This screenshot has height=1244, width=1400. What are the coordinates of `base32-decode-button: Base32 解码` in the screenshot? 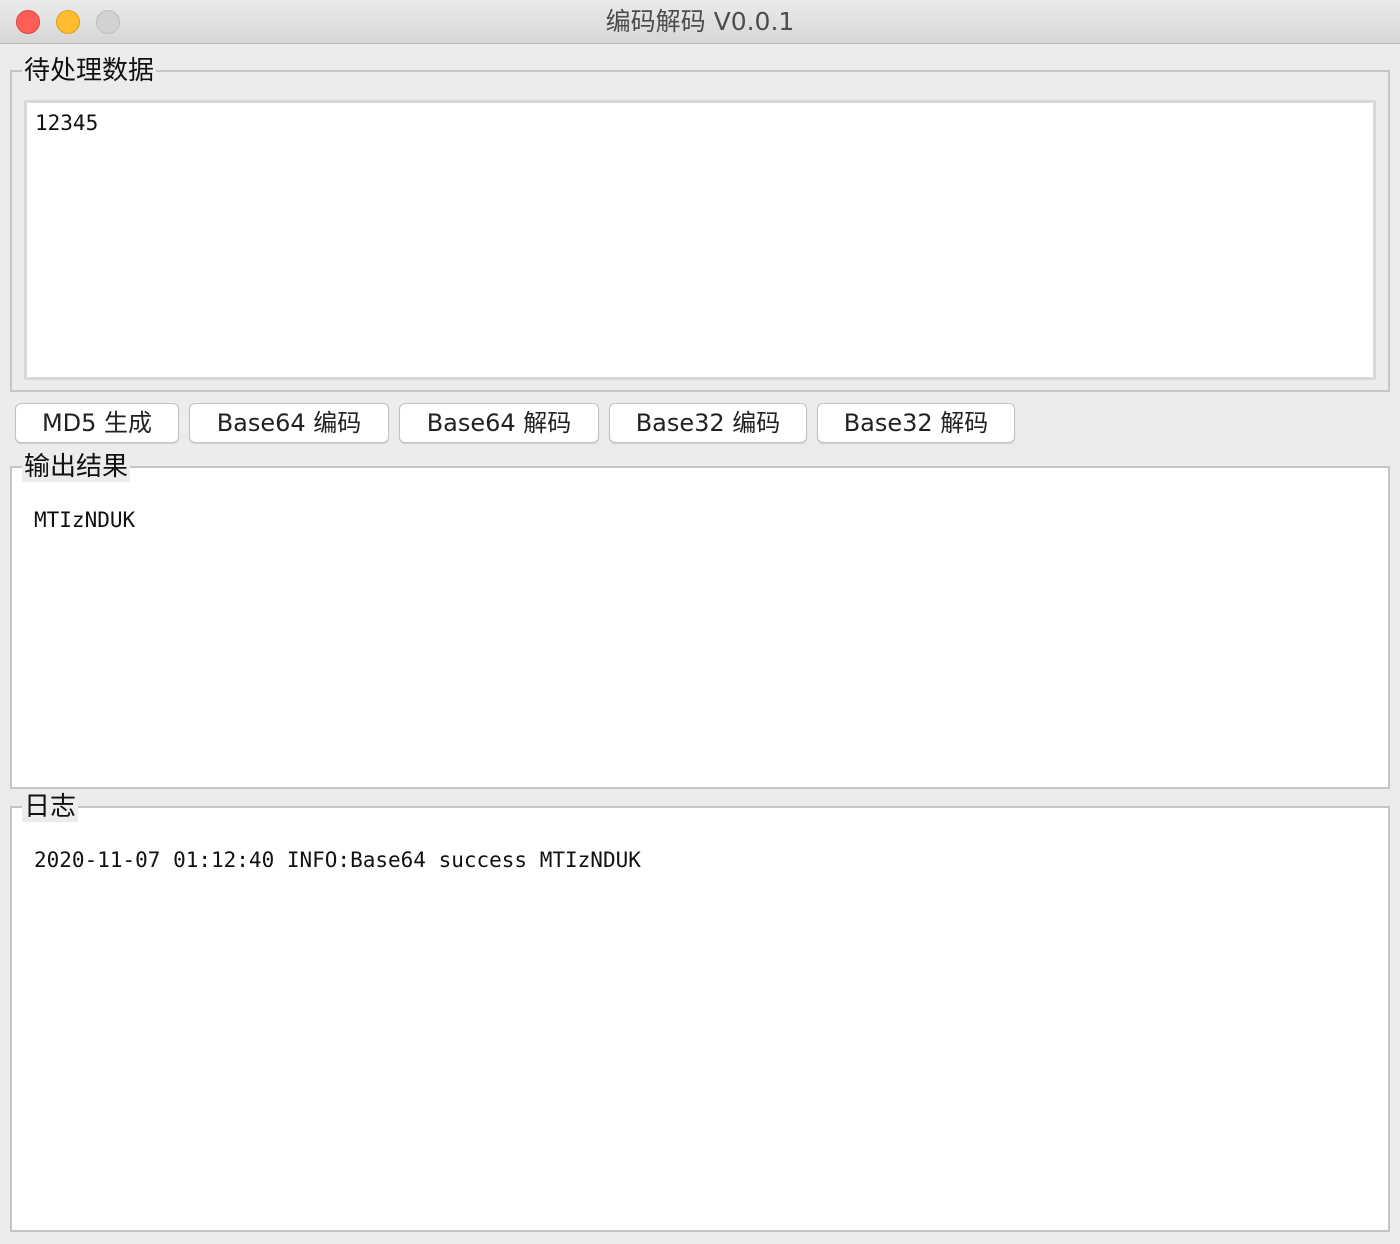 It's located at (916, 423).